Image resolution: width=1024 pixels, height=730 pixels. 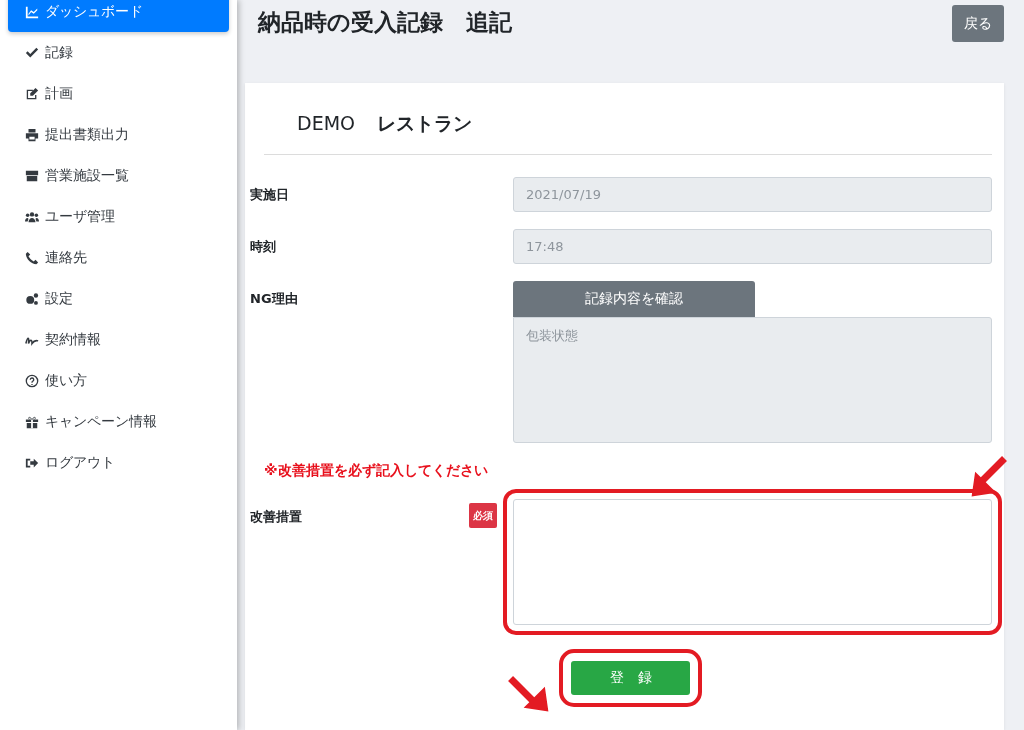 What do you see at coordinates (326, 123) in the screenshot?
I see `facility-code: DEMO` at bounding box center [326, 123].